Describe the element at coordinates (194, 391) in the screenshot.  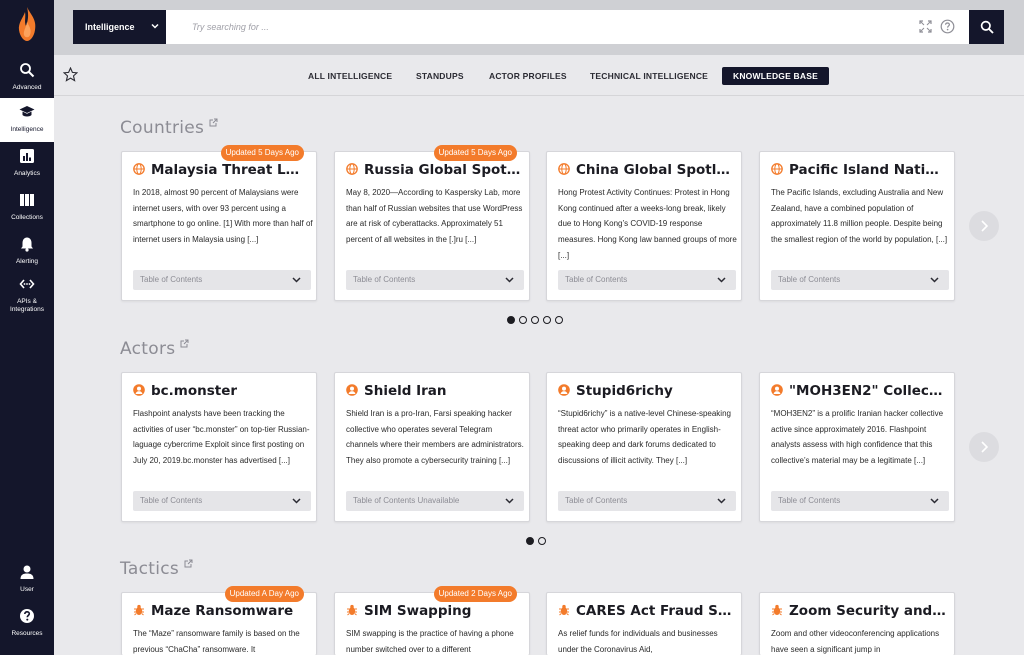
I see `card-title-text: bc.monster` at that location.